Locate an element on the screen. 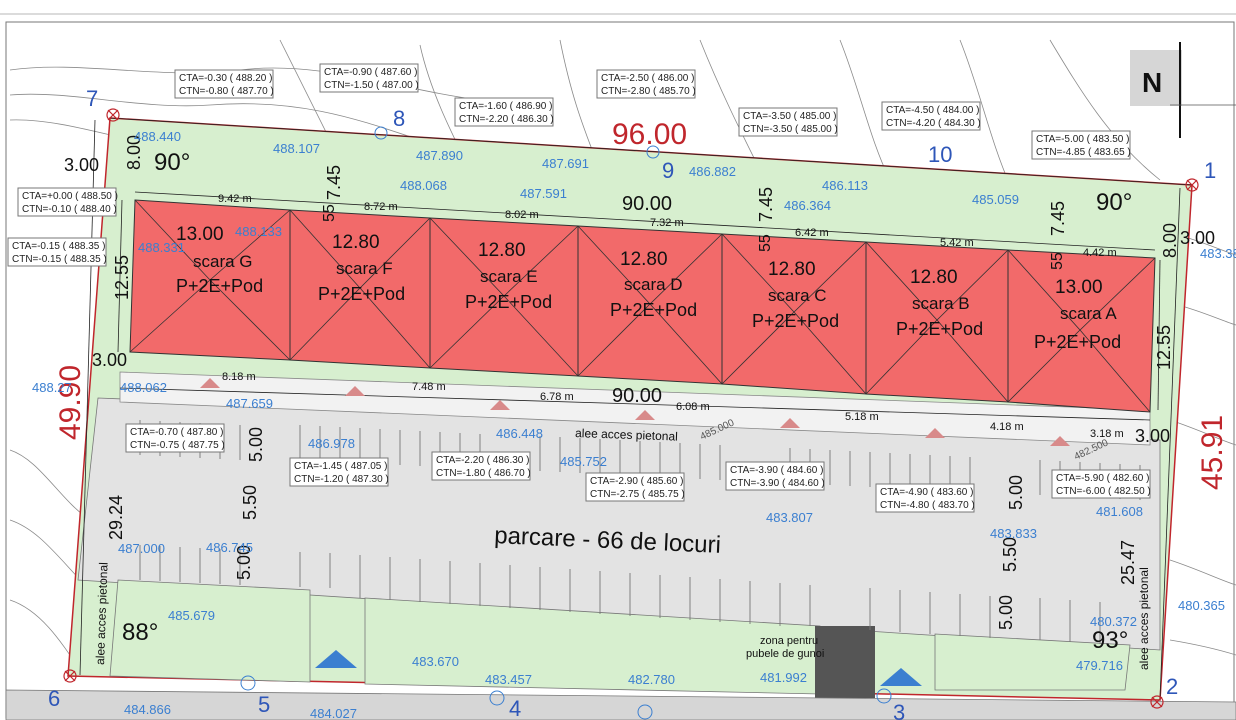 The width and height of the screenshot is (1236, 720). cta-box: CTA=-5.00 ( 483.50 ) CTN=-4.85 ( 483.65 ) is located at coordinates (1081, 145).